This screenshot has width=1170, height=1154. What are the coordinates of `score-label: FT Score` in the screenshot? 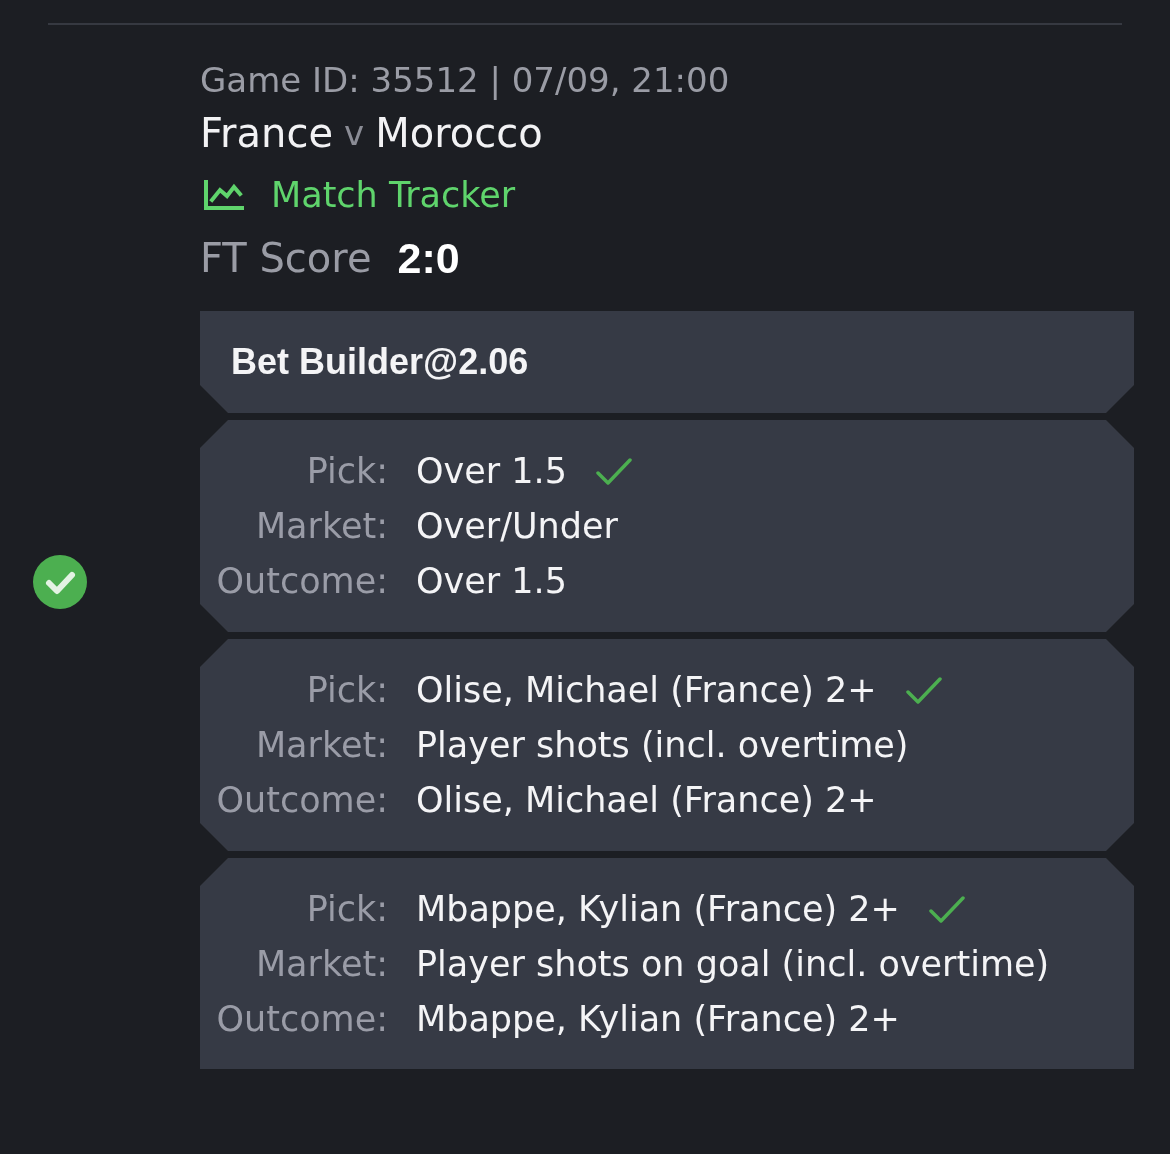 It's located at (286, 258).